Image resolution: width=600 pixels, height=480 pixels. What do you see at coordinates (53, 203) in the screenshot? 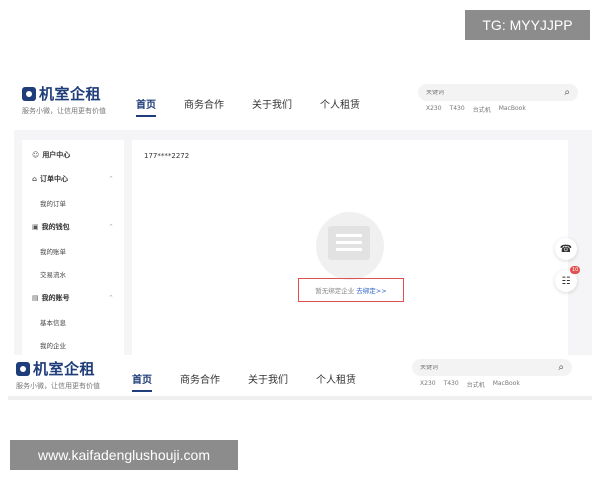
I see `sidebar-item-my-orders: 我的订单` at bounding box center [53, 203].